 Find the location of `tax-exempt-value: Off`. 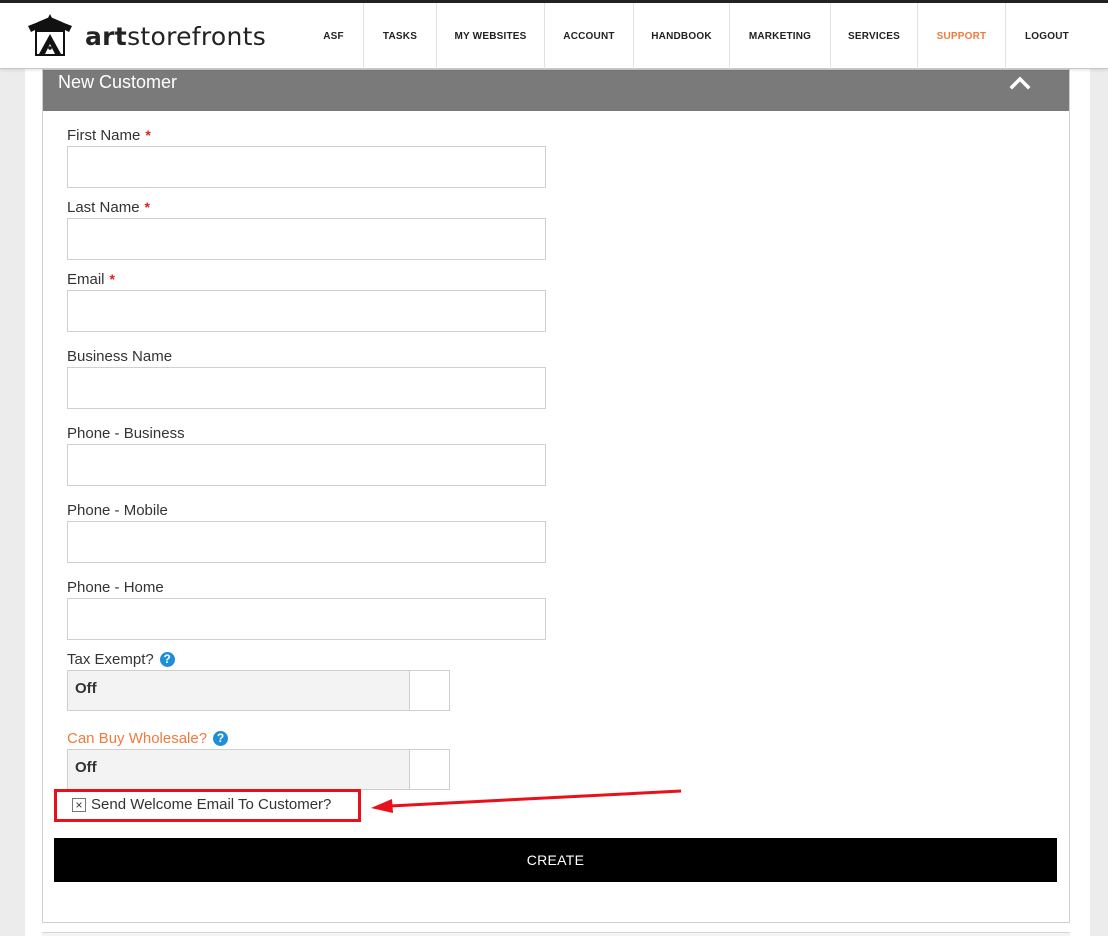

tax-exempt-value: Off is located at coordinates (86, 688).